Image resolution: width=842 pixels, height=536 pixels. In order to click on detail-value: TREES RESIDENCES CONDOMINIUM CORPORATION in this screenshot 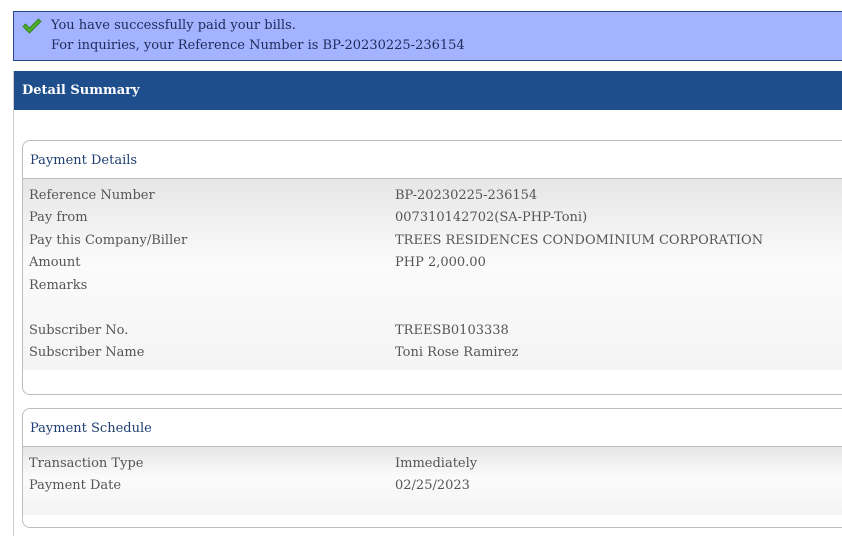, I will do `click(579, 240)`.